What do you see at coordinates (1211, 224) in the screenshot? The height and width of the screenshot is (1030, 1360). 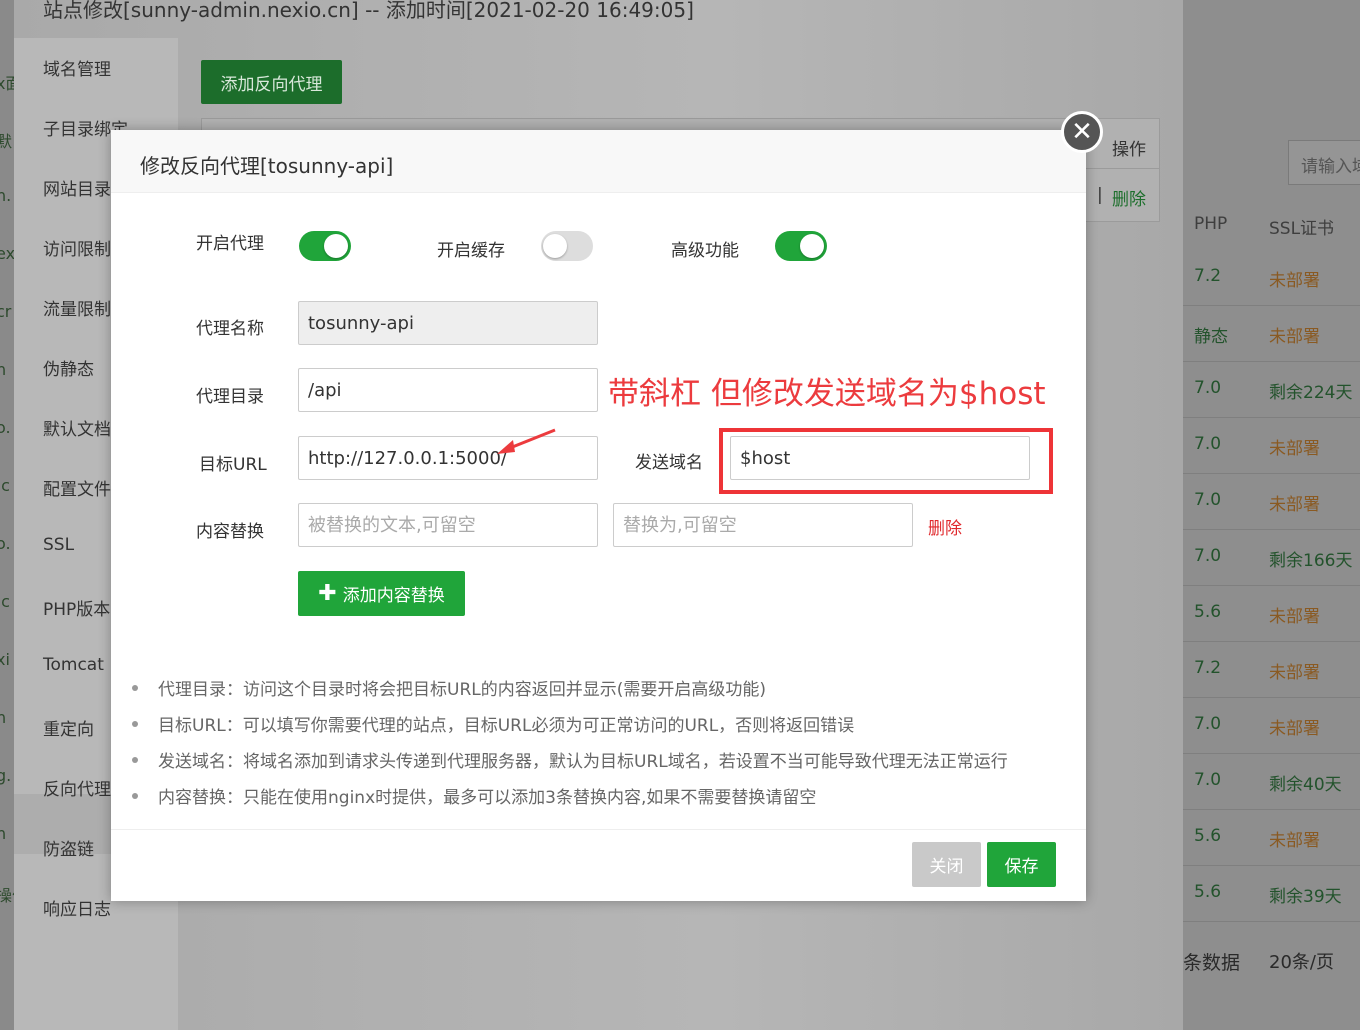 I see `column-php: PHP` at bounding box center [1211, 224].